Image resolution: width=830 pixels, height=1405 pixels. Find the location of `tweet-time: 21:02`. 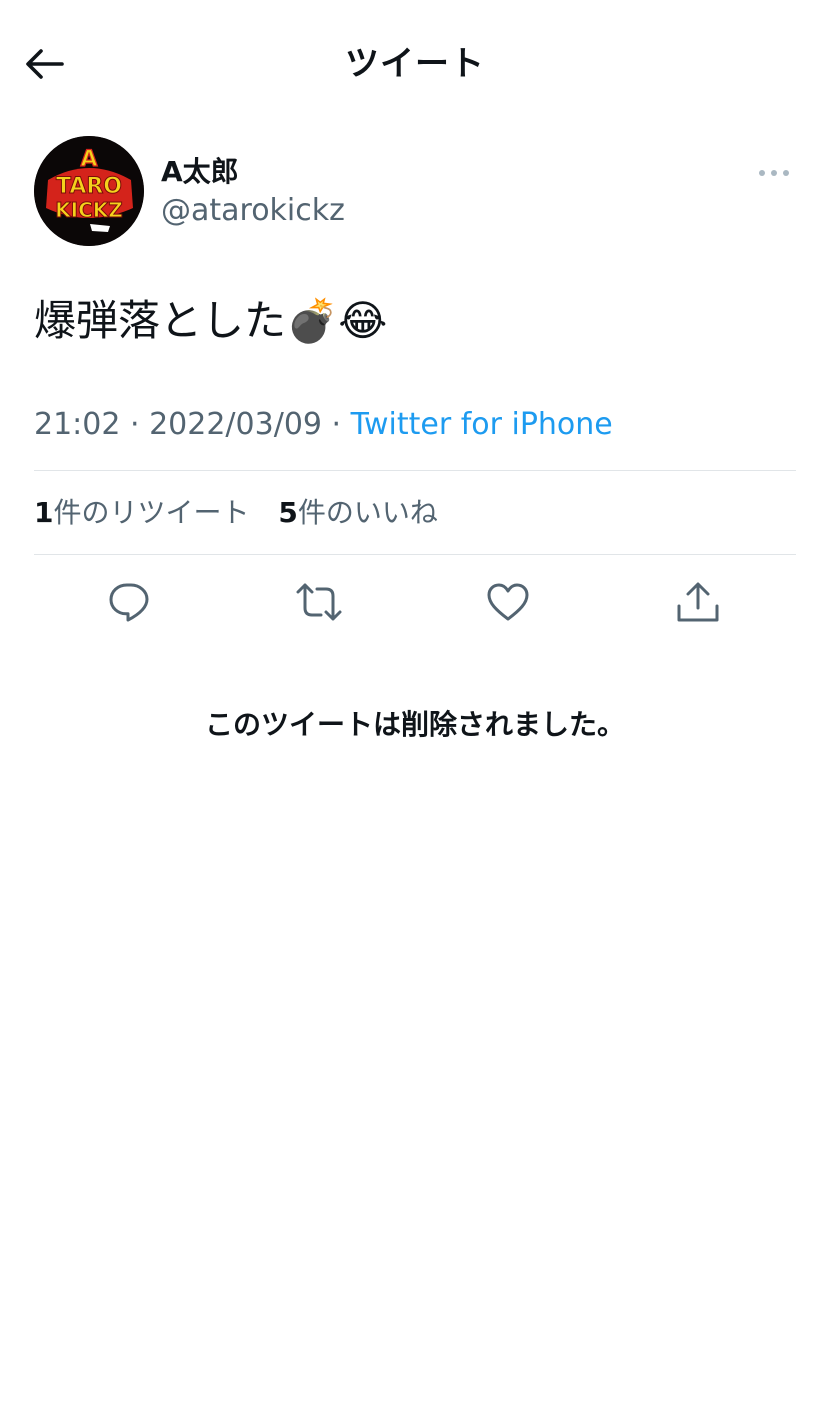

tweet-time: 21:02 is located at coordinates (77, 424).